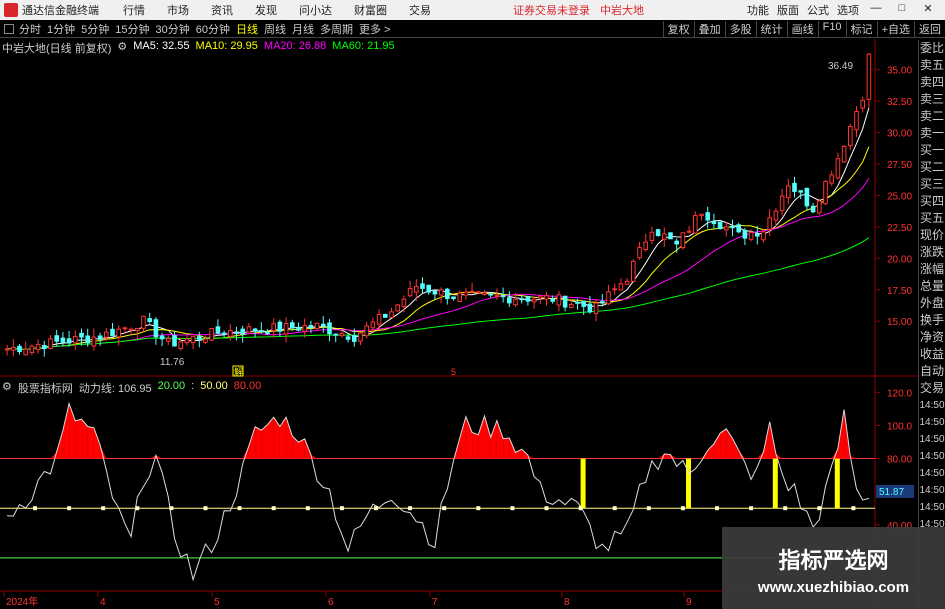  What do you see at coordinates (932, 99) in the screenshot?
I see `sidebar-item: 卖三` at bounding box center [932, 99].